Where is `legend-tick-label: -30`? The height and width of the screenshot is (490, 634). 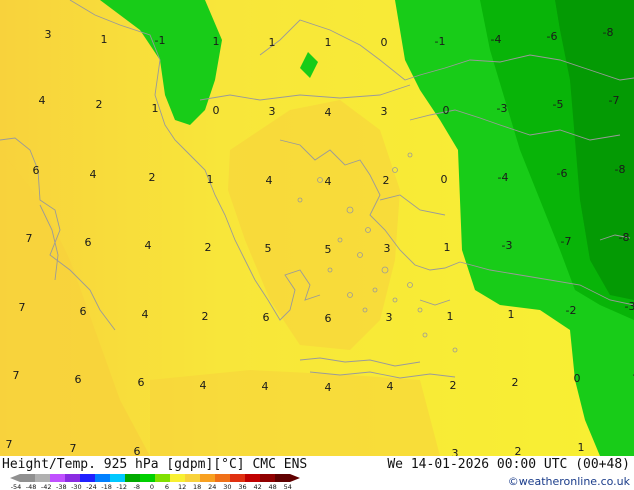 legend-tick-label: -30 is located at coordinates (76, 486).